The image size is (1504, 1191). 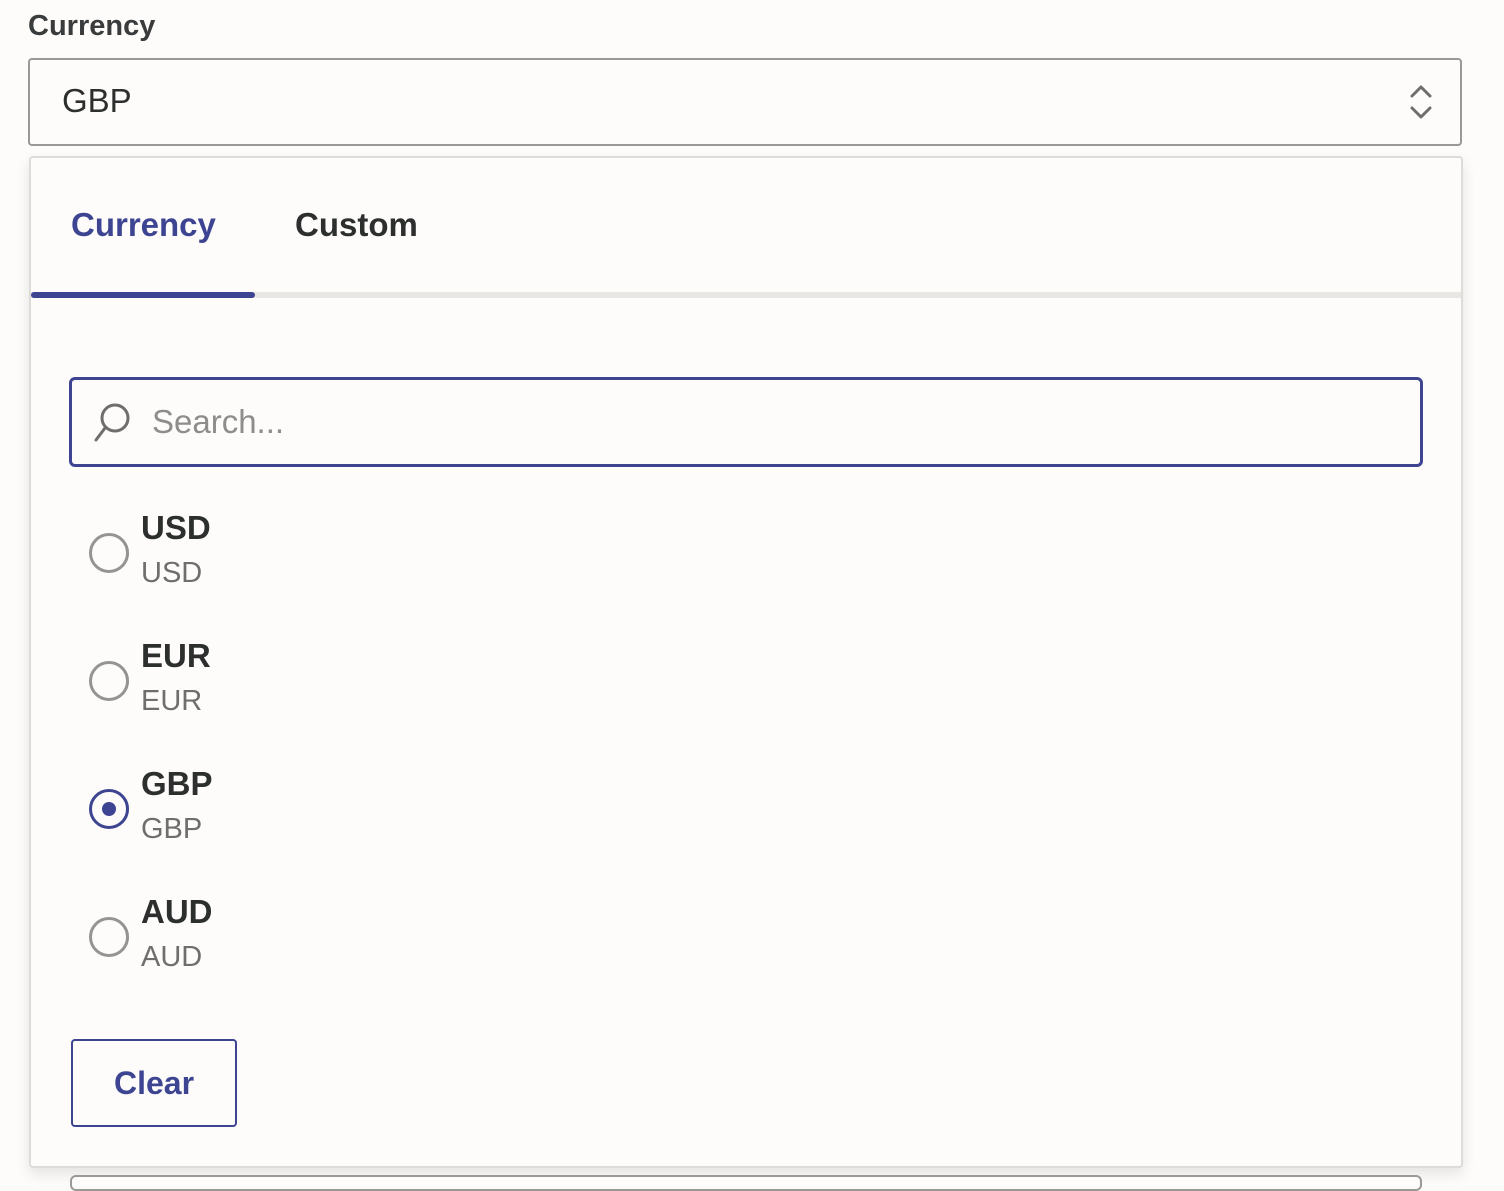 I want to click on radio-eur, so click(x=109, y=681).